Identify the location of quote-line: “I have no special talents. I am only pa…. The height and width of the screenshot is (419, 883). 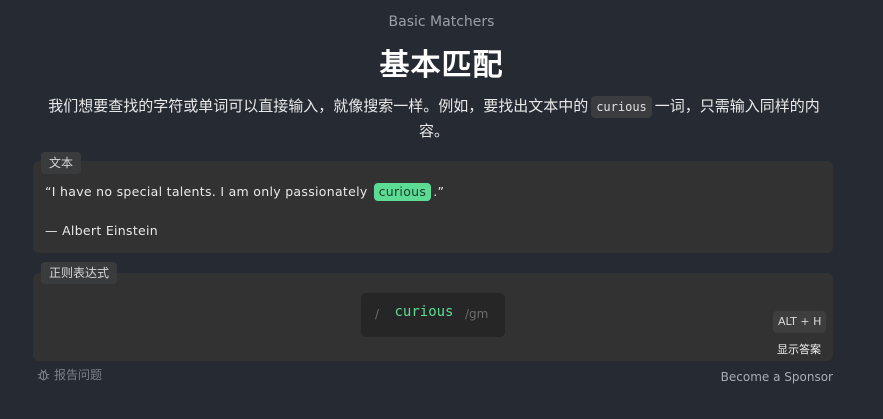
(244, 192).